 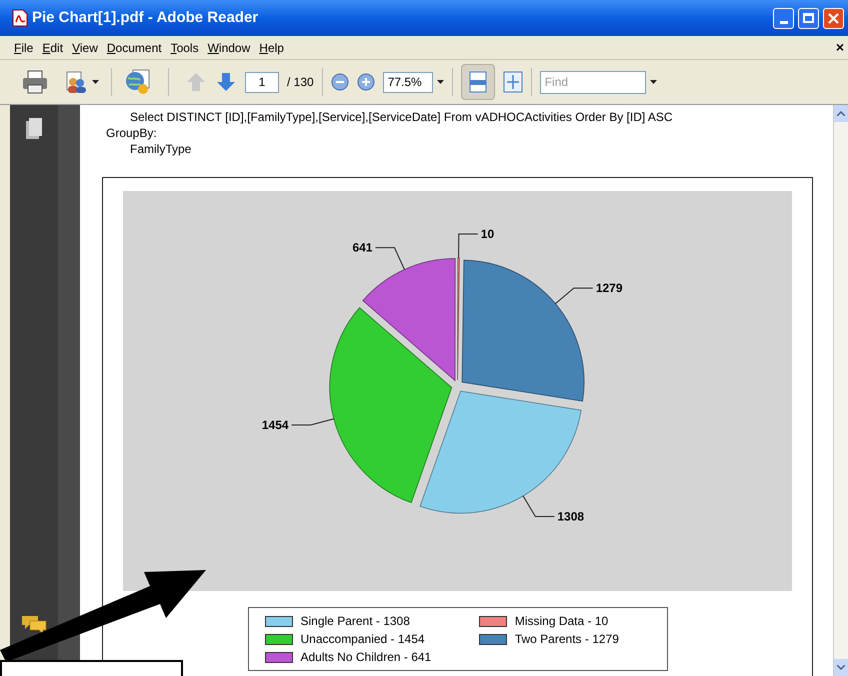 I want to click on printer-icon, so click(x=35, y=82).